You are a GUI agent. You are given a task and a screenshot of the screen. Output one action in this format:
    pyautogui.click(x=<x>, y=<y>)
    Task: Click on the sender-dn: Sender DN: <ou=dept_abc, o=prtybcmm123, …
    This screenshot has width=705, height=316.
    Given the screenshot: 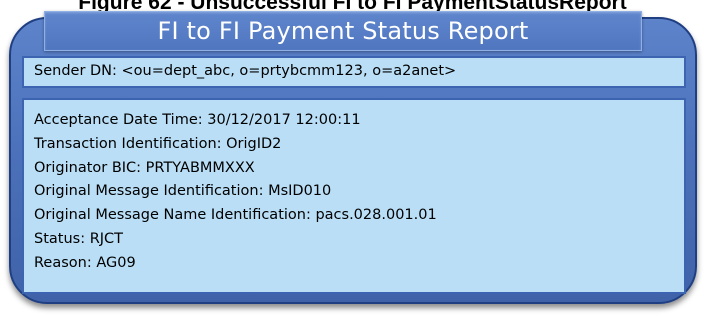 What is the action you would take?
    pyautogui.click(x=245, y=71)
    